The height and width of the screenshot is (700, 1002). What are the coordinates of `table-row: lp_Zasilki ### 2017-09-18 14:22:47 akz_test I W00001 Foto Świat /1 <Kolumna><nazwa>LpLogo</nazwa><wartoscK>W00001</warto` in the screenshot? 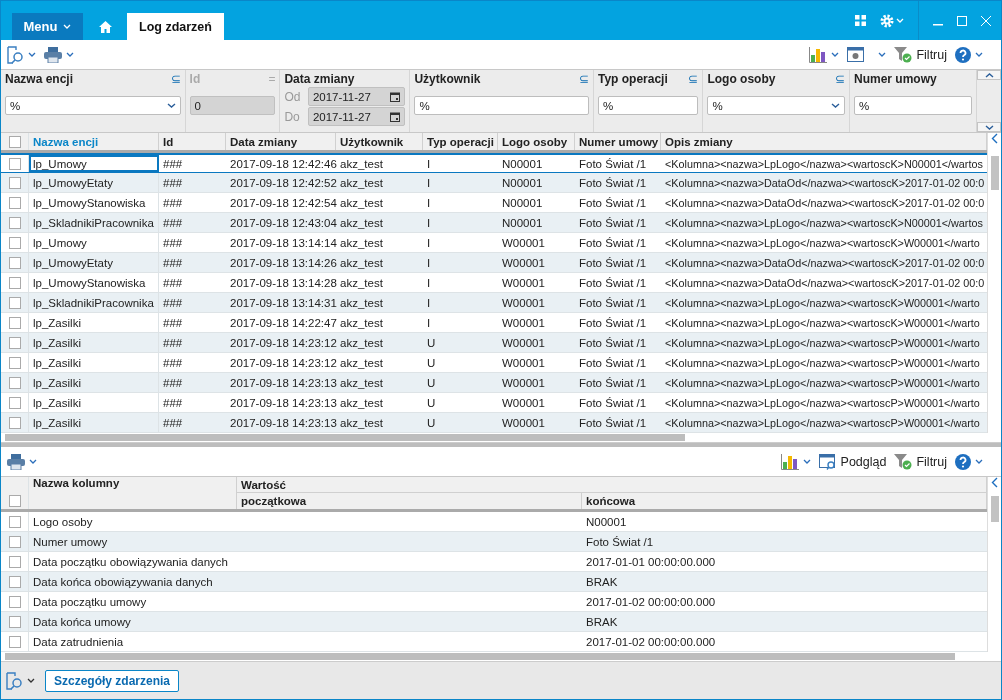 It's located at (494, 323).